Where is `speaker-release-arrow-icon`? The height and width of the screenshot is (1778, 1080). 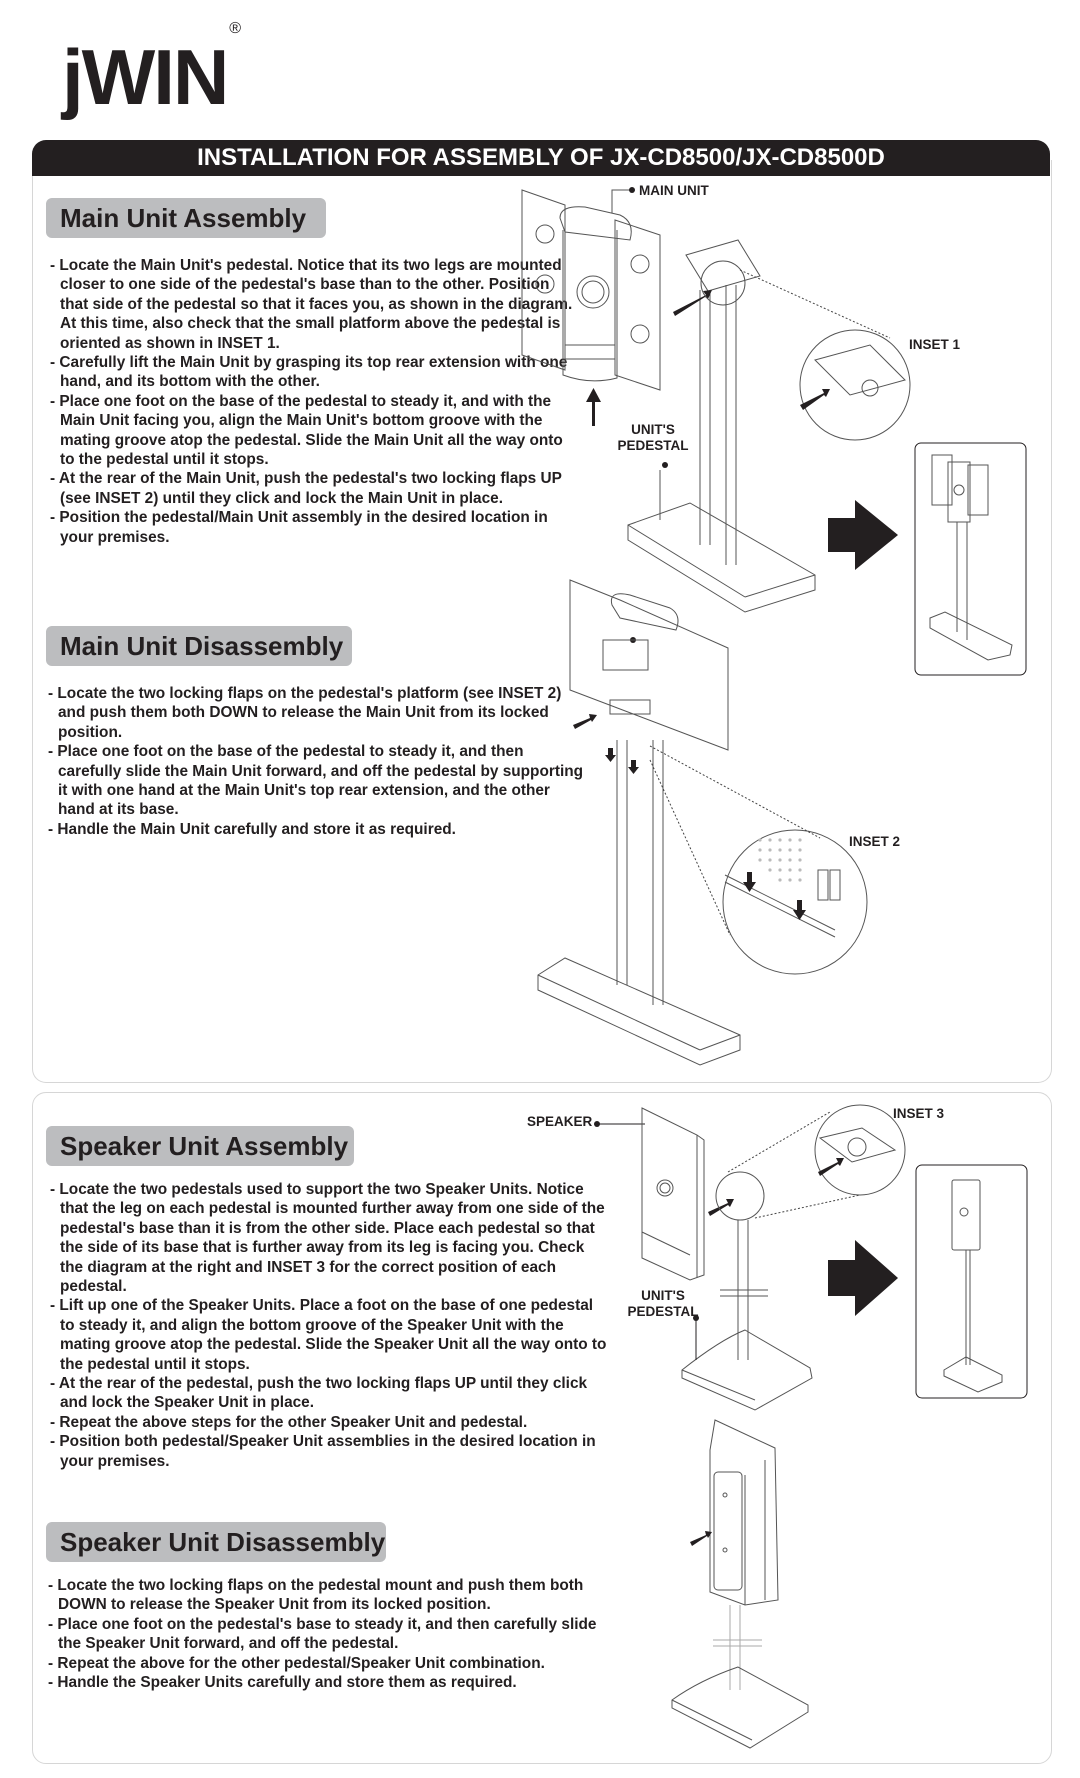
speaker-release-arrow-icon is located at coordinates (701, 1538).